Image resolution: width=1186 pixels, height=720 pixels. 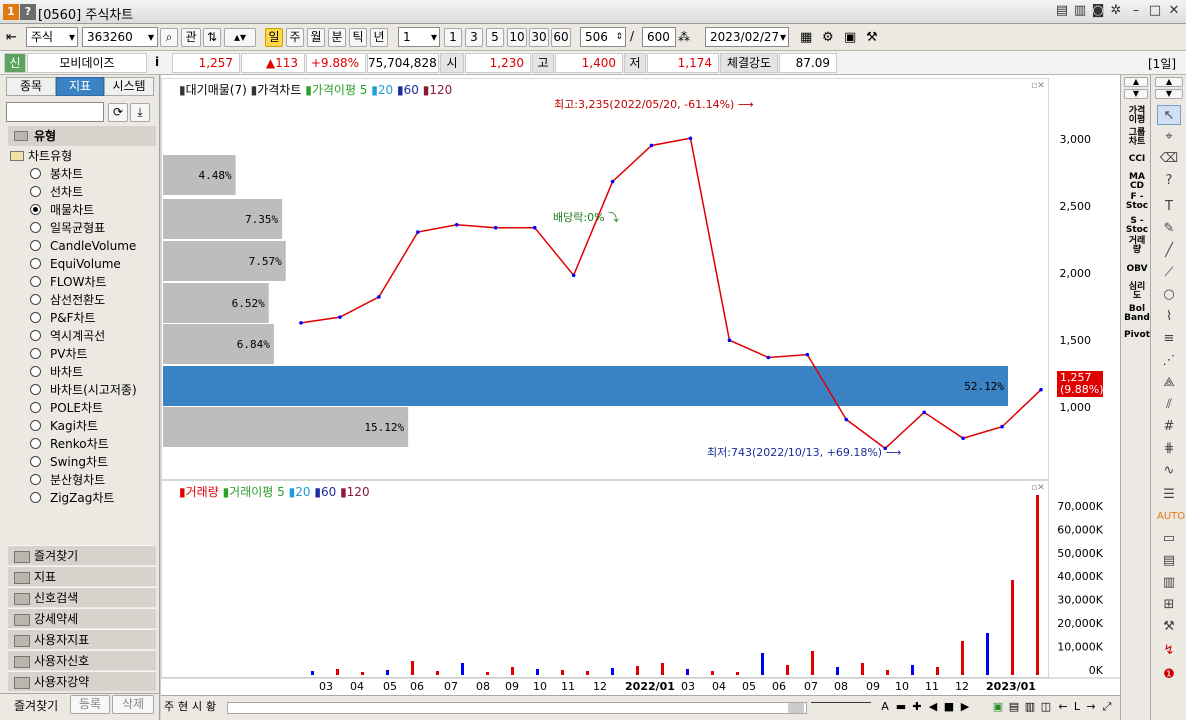 I want to click on window-tool-icon: ▭, so click(x=1169, y=539).